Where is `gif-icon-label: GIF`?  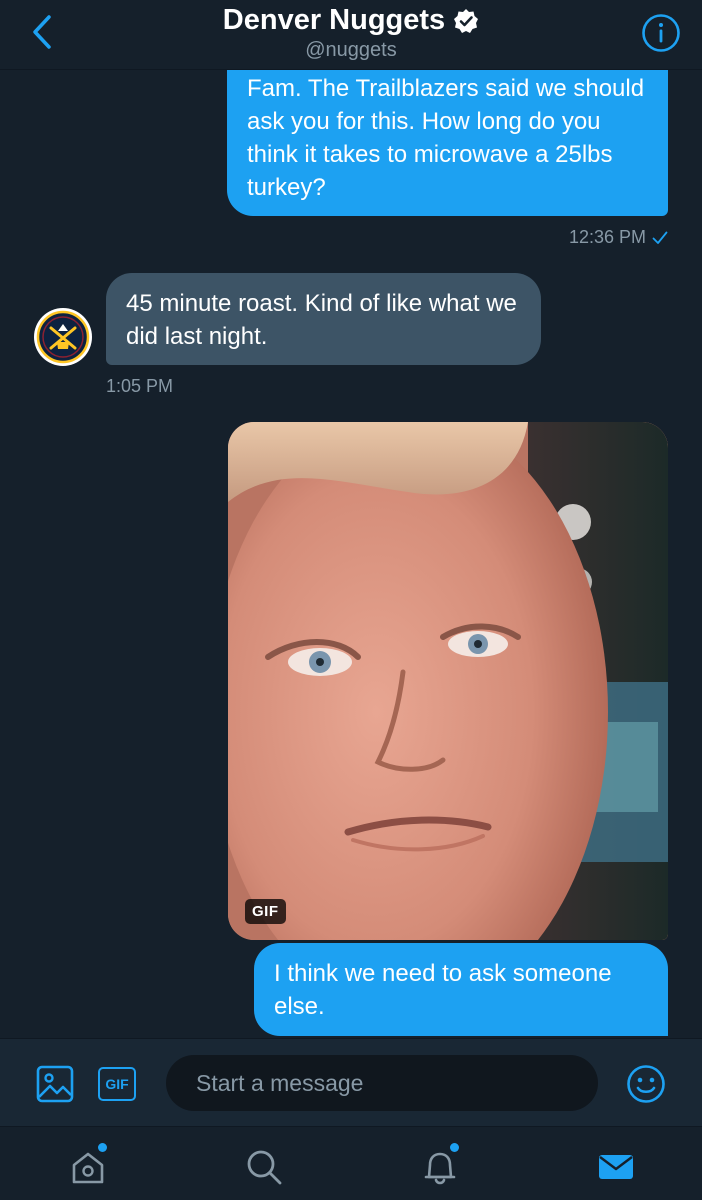 gif-icon-label: GIF is located at coordinates (117, 1084).